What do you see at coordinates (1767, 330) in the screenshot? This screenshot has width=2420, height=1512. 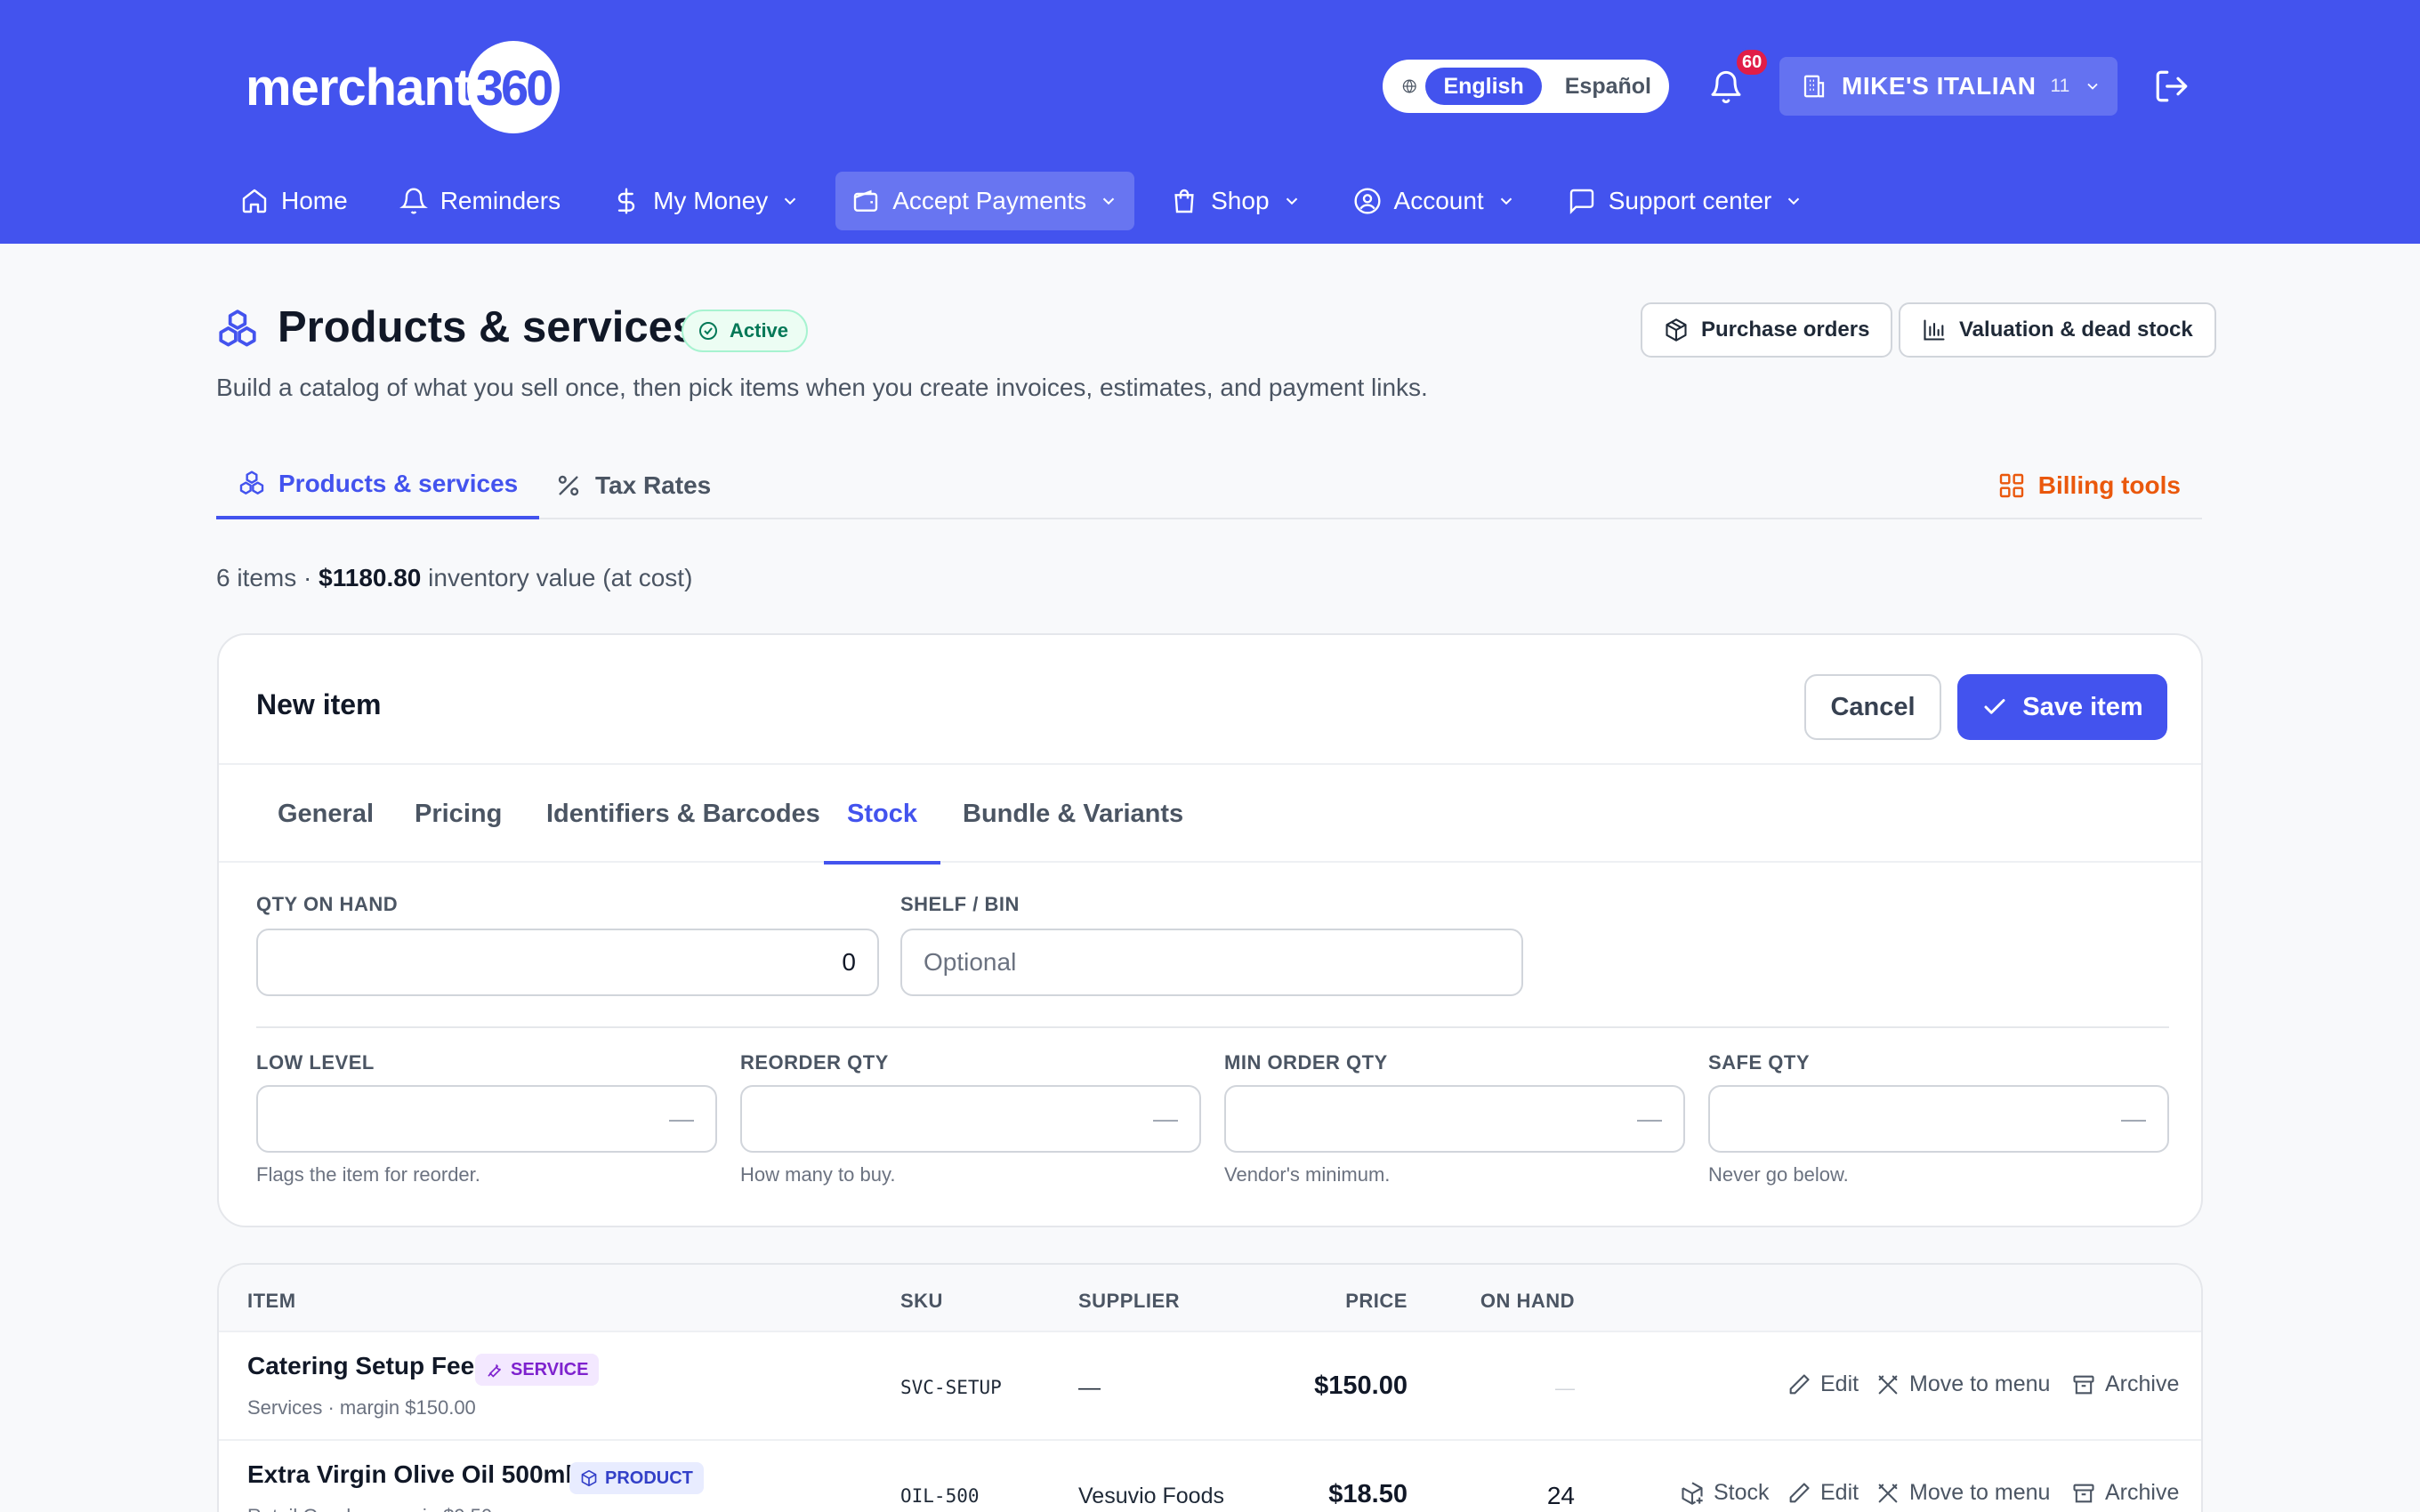 I see `purchase-orders-button: Purchase orders` at bounding box center [1767, 330].